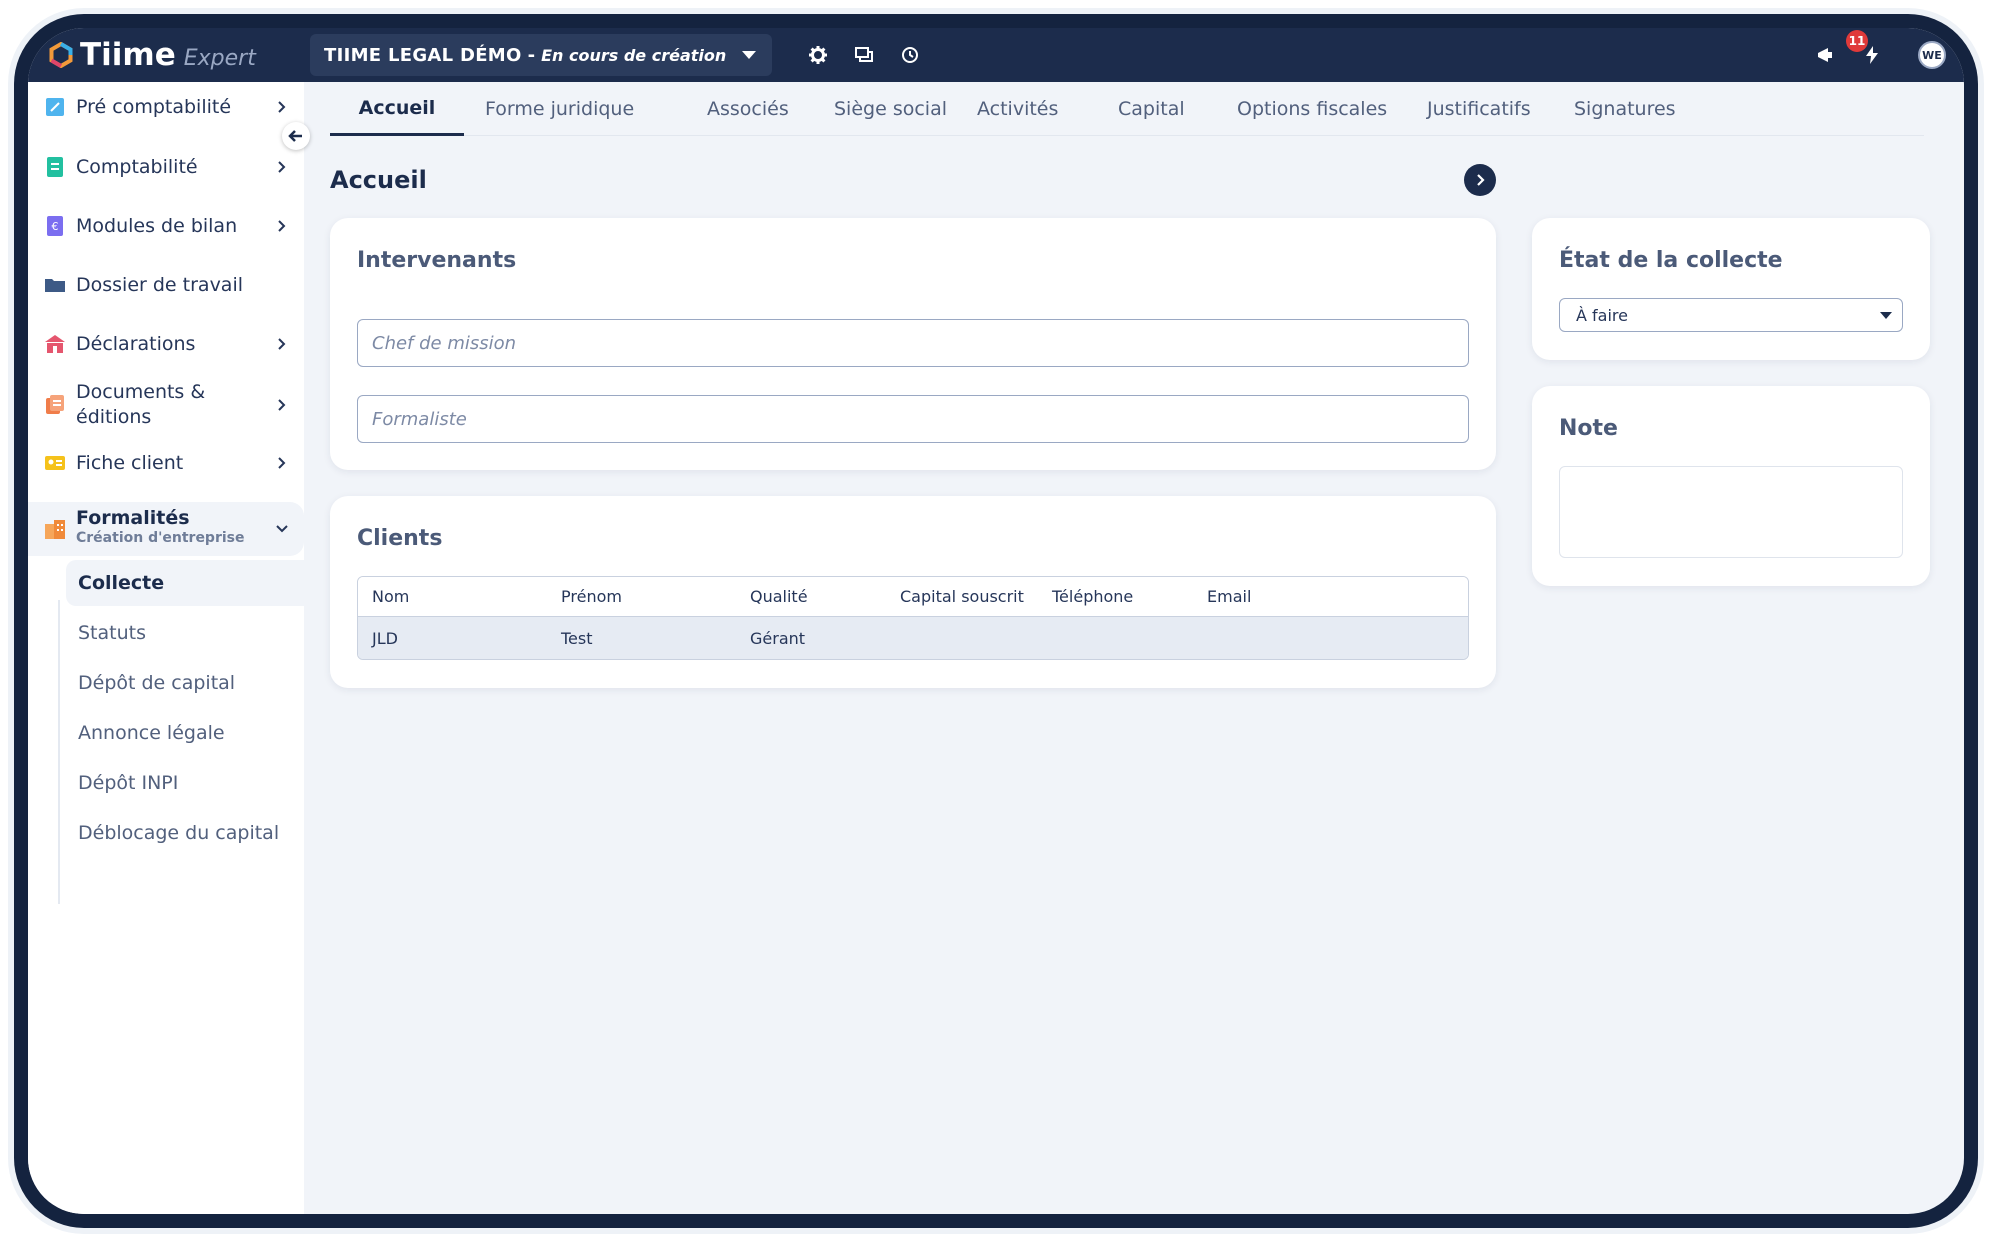 This screenshot has width=1992, height=1240. I want to click on note-card: Note, so click(1731, 486).